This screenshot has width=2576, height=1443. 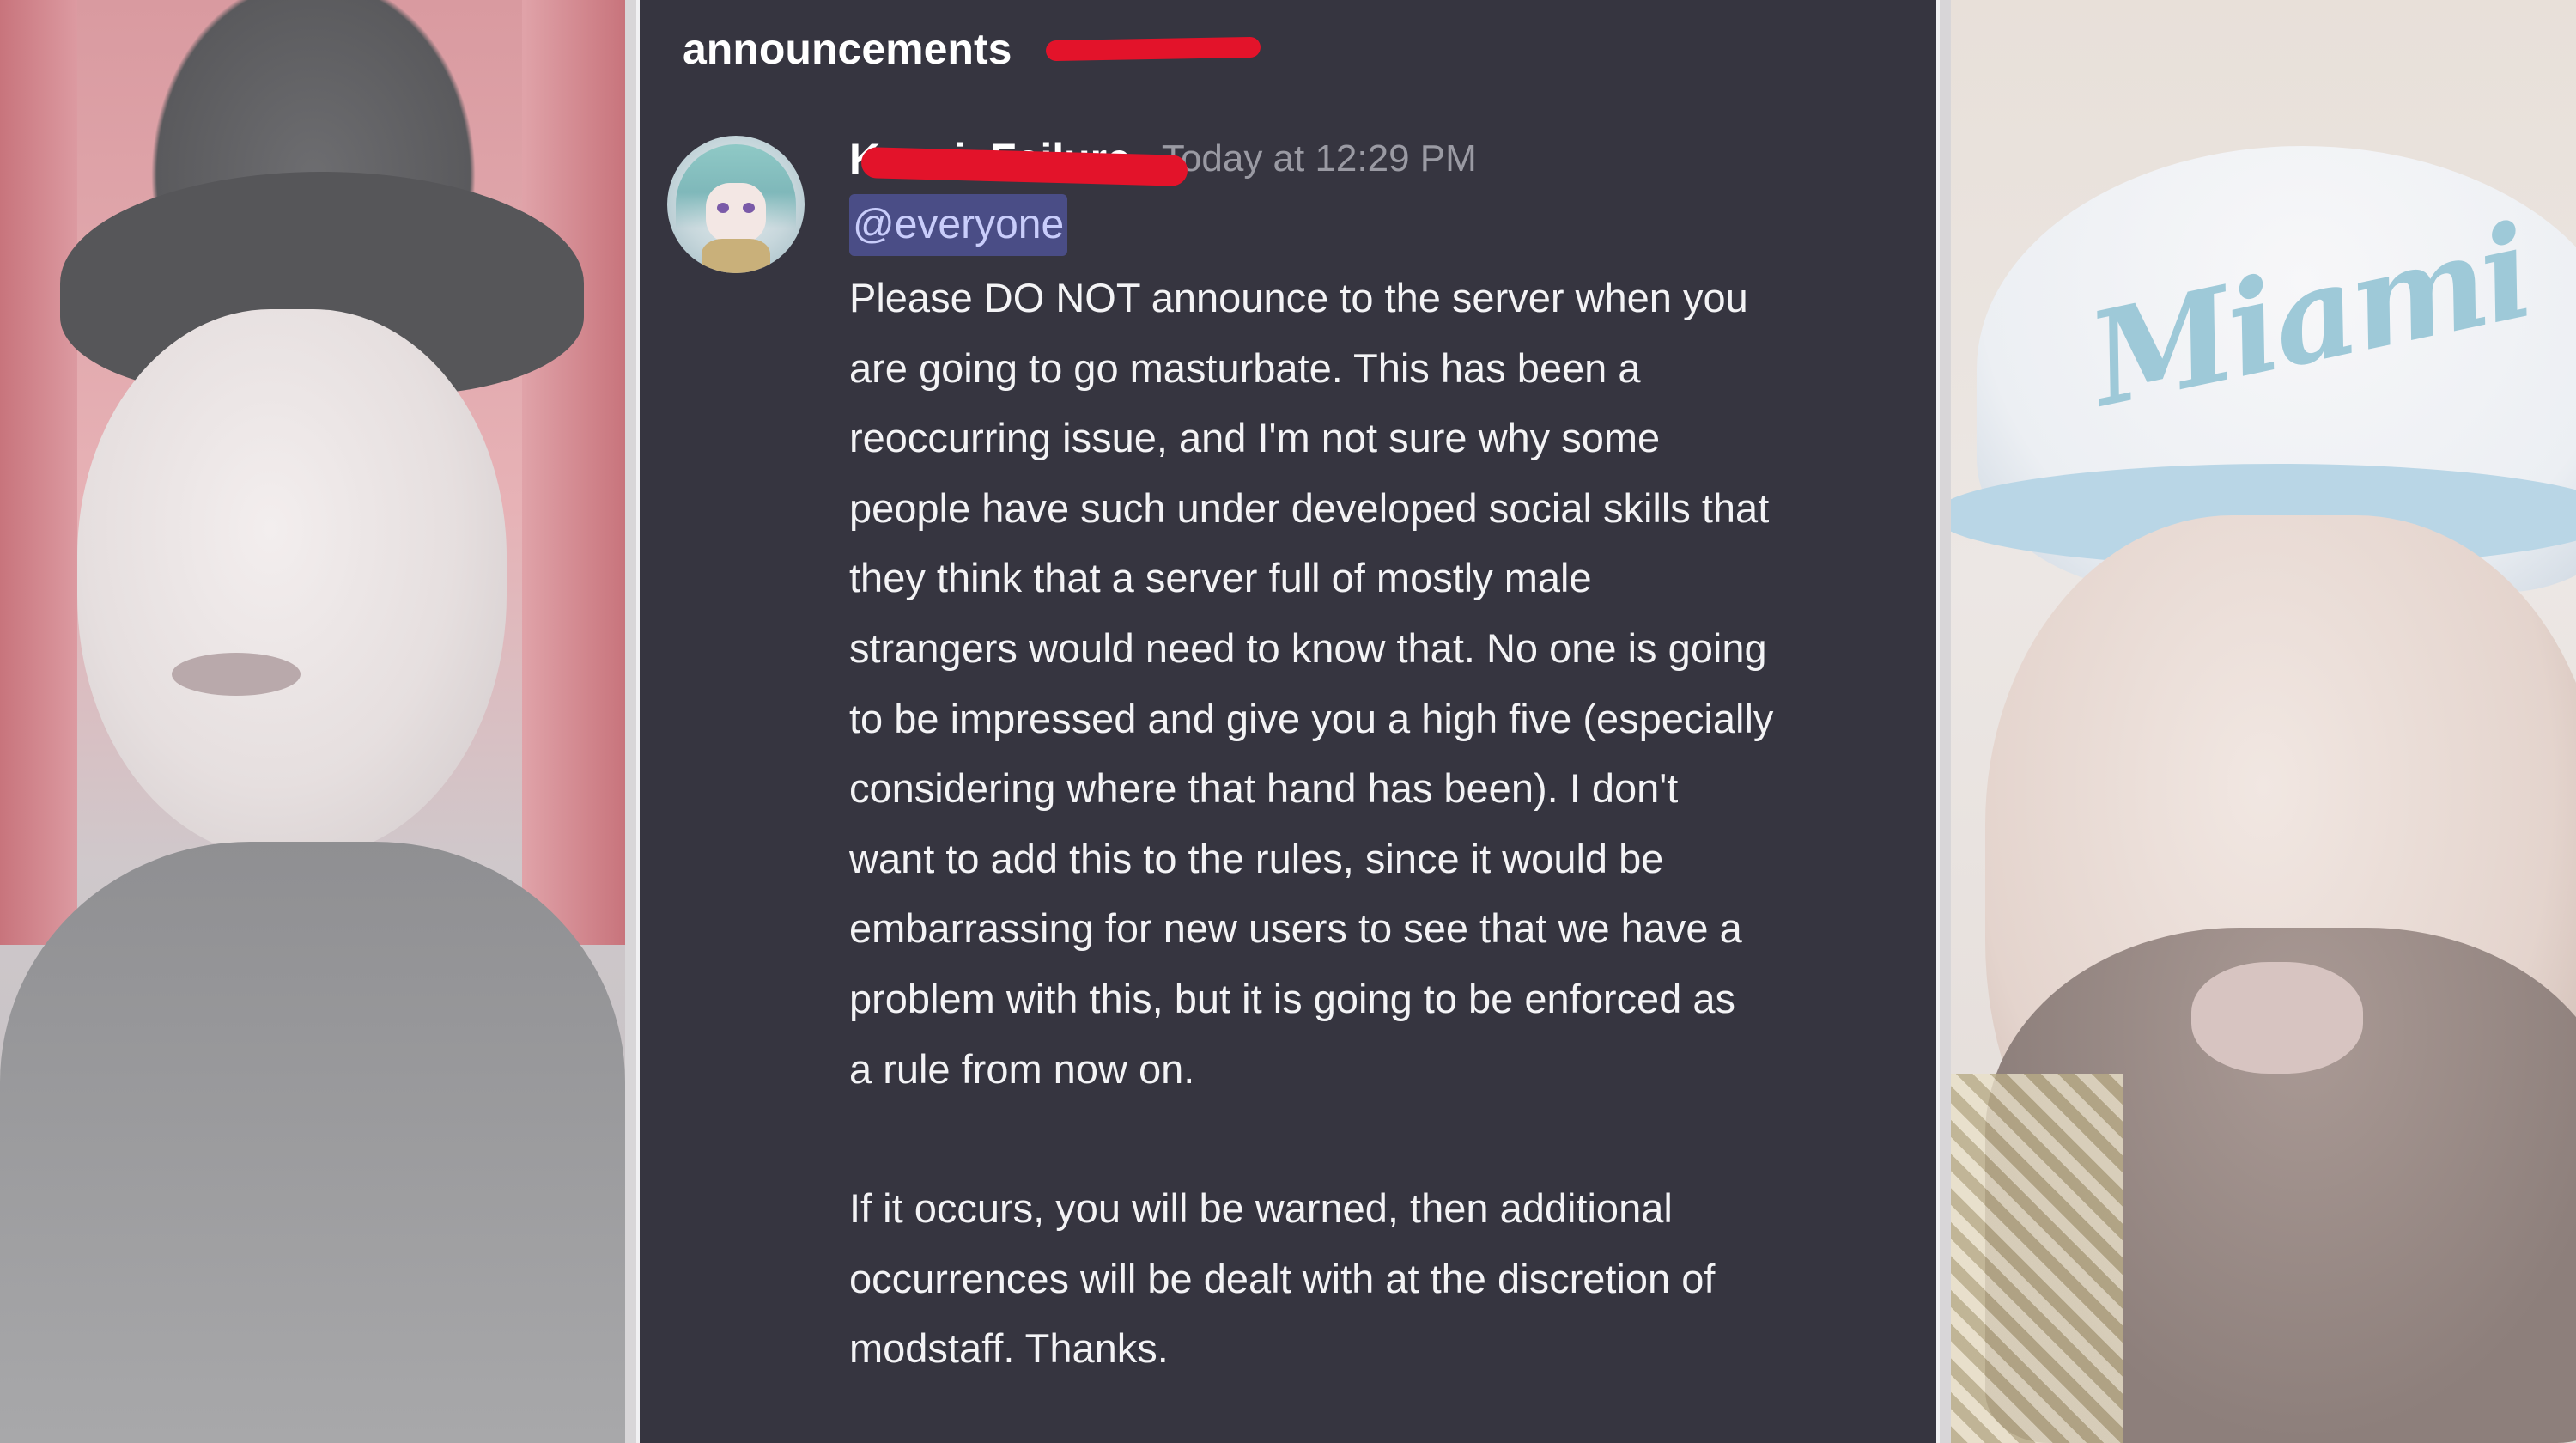 What do you see at coordinates (312, 1142) in the screenshot?
I see `person-body` at bounding box center [312, 1142].